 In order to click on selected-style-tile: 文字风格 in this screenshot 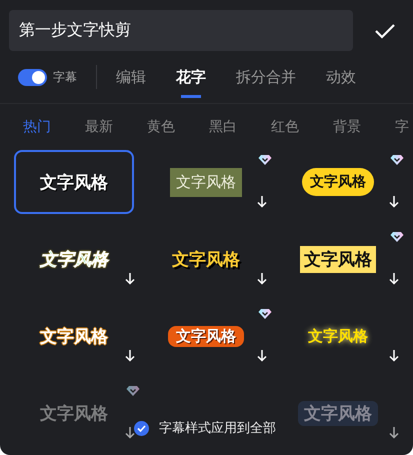, I will do `click(74, 182)`.